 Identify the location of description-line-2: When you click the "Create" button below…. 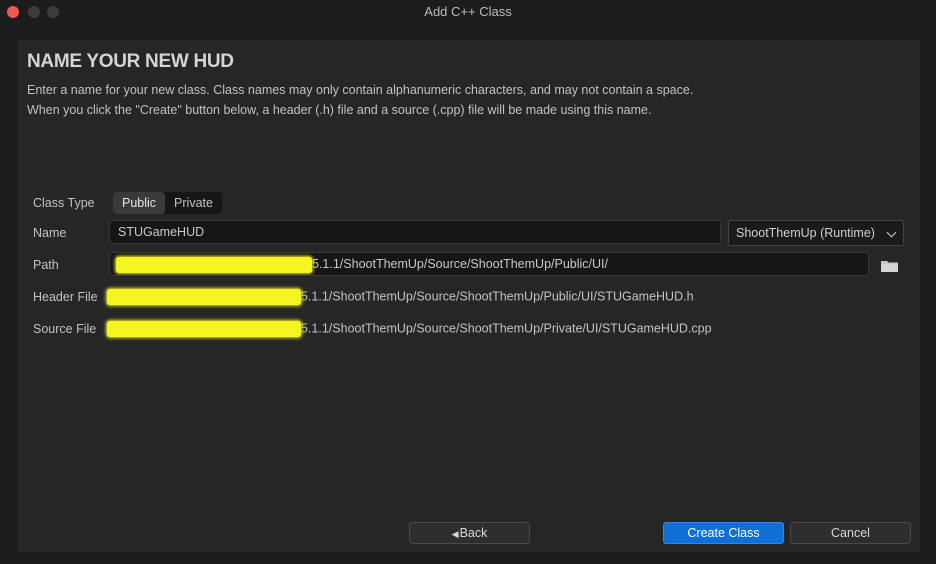
(339, 110).